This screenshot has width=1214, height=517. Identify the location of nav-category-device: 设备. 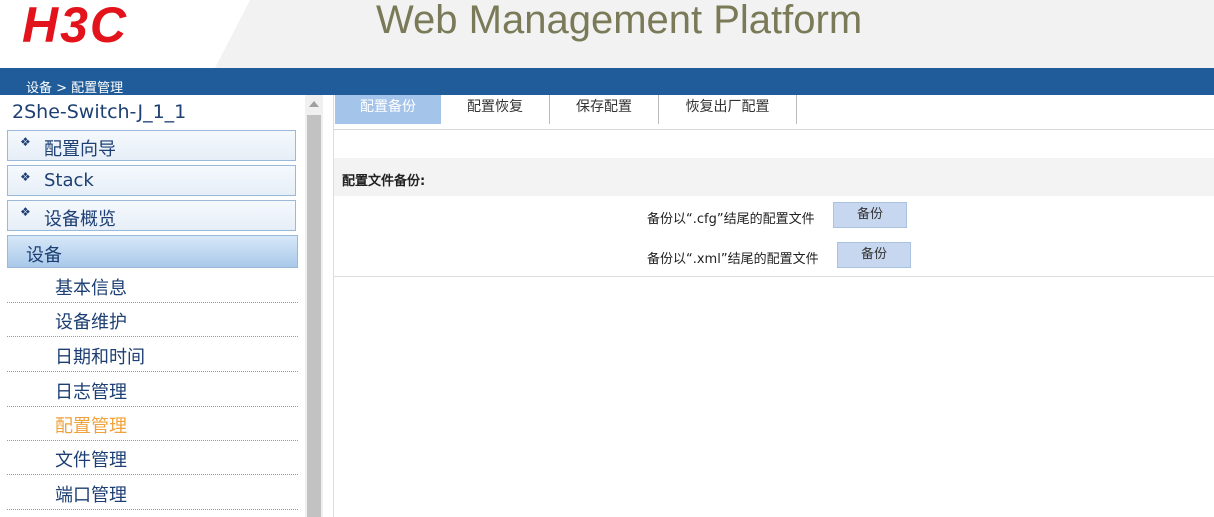
(152, 251).